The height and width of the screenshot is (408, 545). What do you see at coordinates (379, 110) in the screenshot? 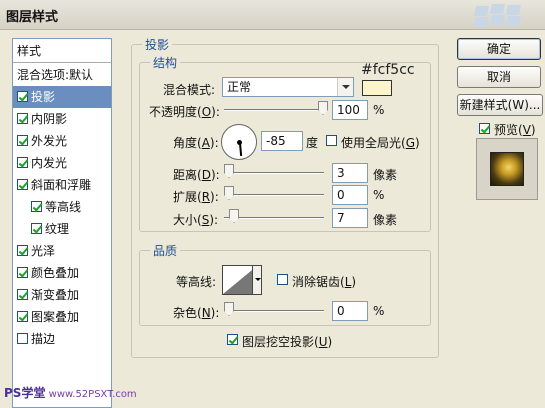
I see `opacity-unit: %` at bounding box center [379, 110].